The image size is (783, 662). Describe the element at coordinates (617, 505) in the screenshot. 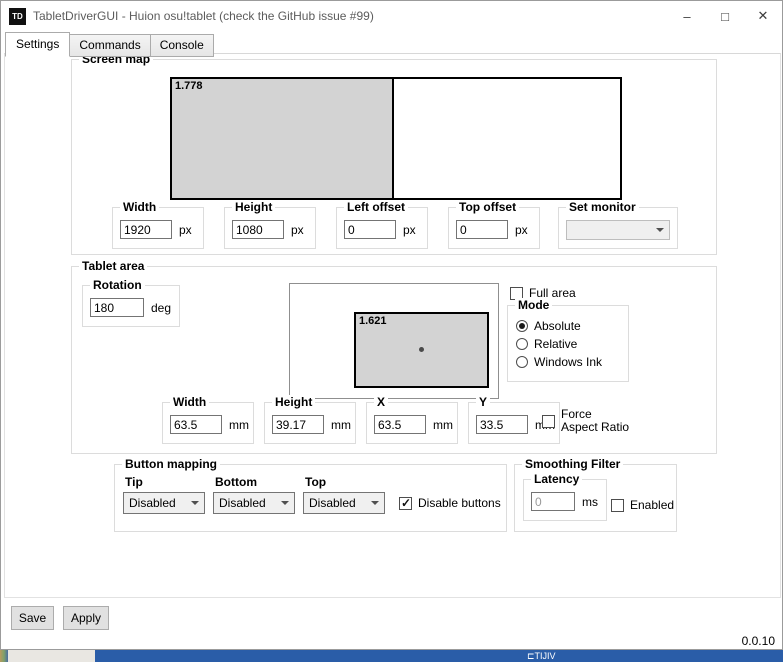

I see `smoothing-enabled-checkbox` at that location.